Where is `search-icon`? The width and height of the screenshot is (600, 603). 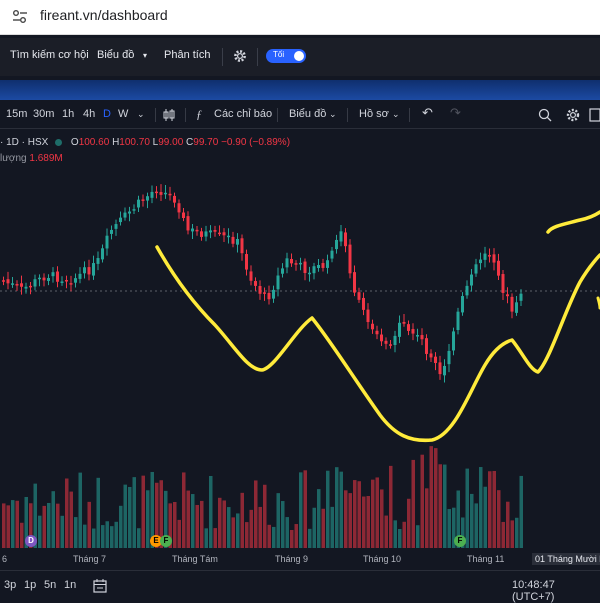
search-icon is located at coordinates (545, 115).